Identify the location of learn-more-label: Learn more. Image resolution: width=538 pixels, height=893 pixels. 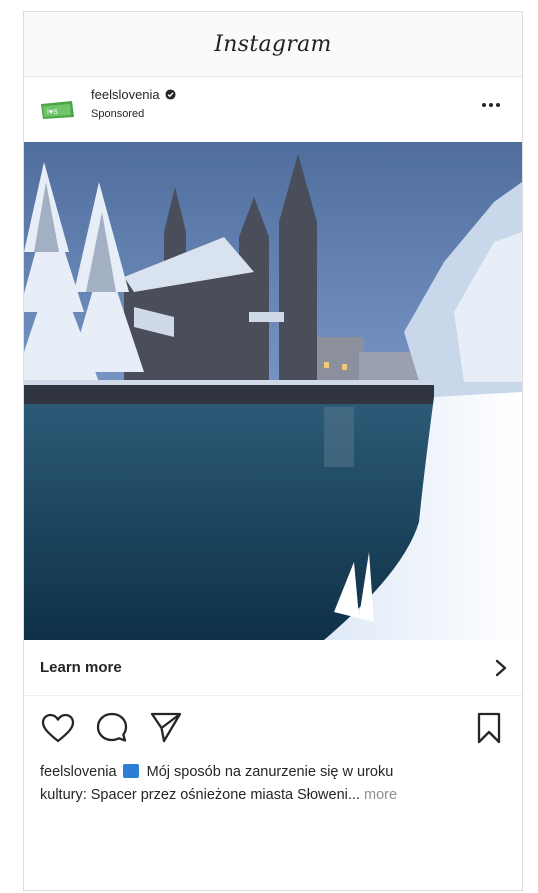
(81, 667).